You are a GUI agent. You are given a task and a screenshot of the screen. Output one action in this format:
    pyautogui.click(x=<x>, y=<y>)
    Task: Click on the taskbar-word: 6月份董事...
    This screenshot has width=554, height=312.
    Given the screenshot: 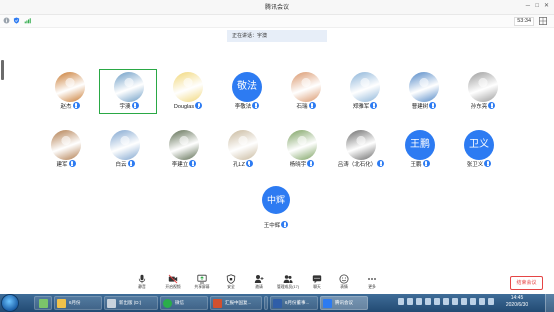 What is the action you would take?
    pyautogui.click(x=294, y=303)
    